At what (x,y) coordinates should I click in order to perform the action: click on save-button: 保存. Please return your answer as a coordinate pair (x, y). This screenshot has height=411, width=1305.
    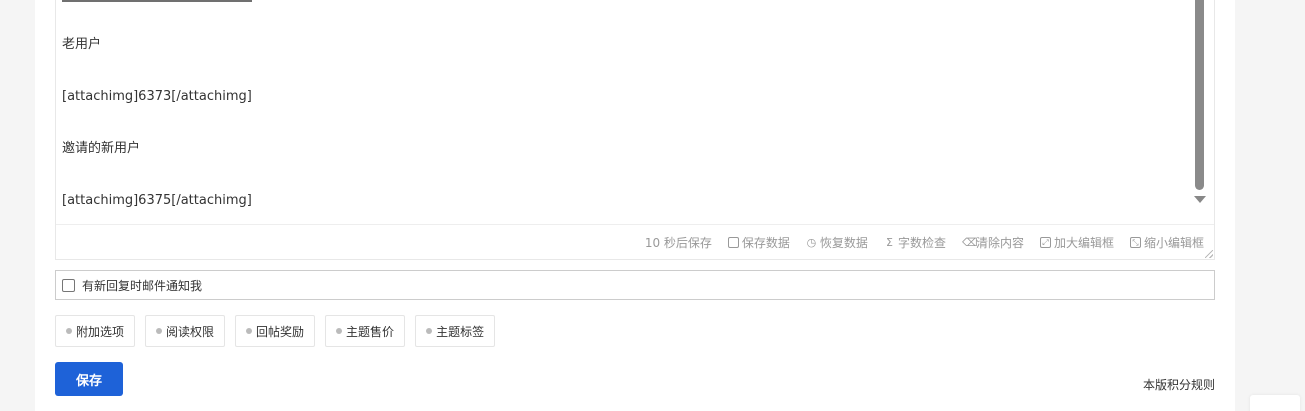
    Looking at the image, I should click on (89, 379).